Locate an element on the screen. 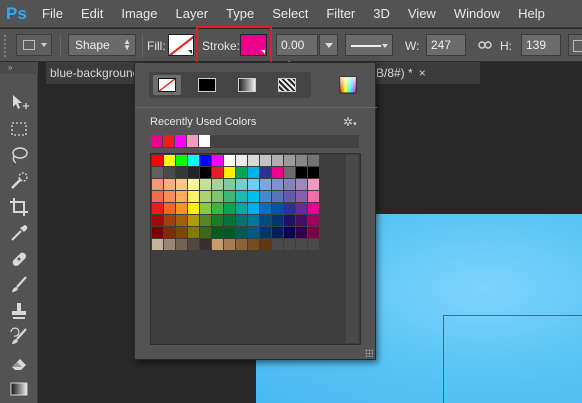 Image resolution: width=582 pixels, height=403 pixels. pattern-button is located at coordinates (287, 85).